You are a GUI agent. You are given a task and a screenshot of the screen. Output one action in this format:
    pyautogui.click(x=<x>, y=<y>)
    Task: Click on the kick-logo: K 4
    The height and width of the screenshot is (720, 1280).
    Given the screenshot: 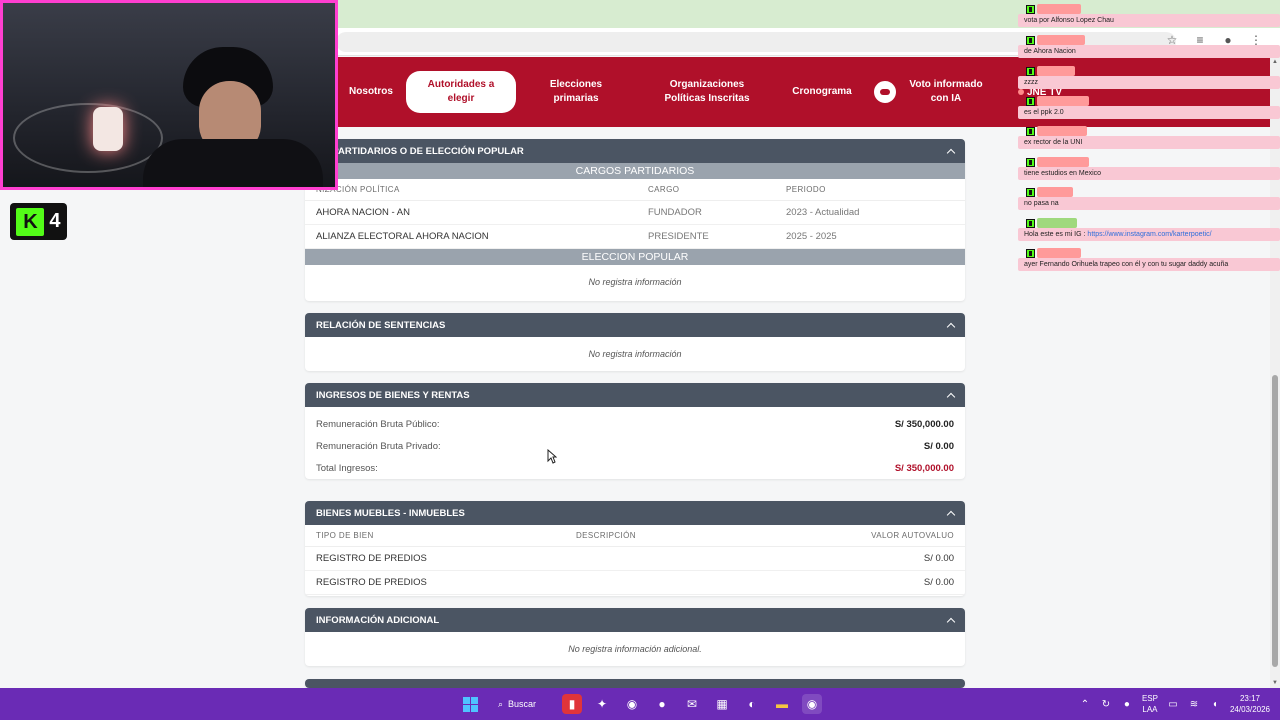 What is the action you would take?
    pyautogui.click(x=38, y=221)
    